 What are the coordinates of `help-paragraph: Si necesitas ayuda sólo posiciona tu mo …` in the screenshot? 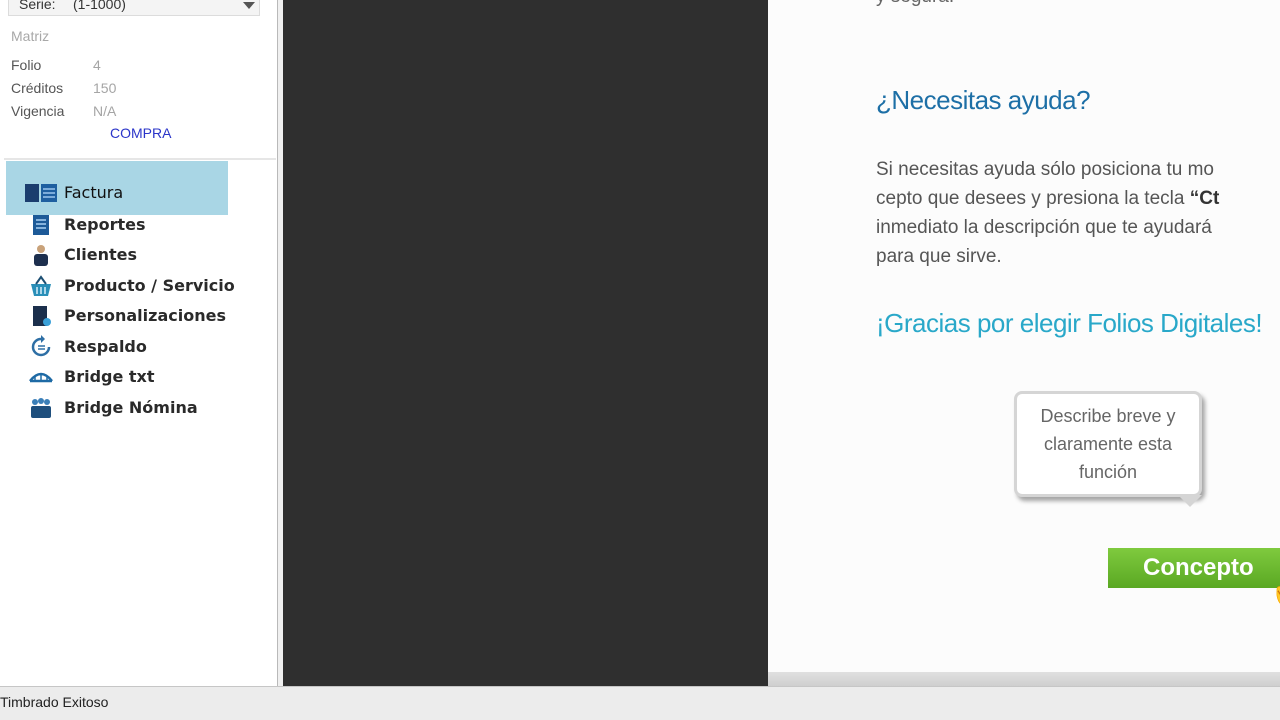 It's located at (1047, 213).